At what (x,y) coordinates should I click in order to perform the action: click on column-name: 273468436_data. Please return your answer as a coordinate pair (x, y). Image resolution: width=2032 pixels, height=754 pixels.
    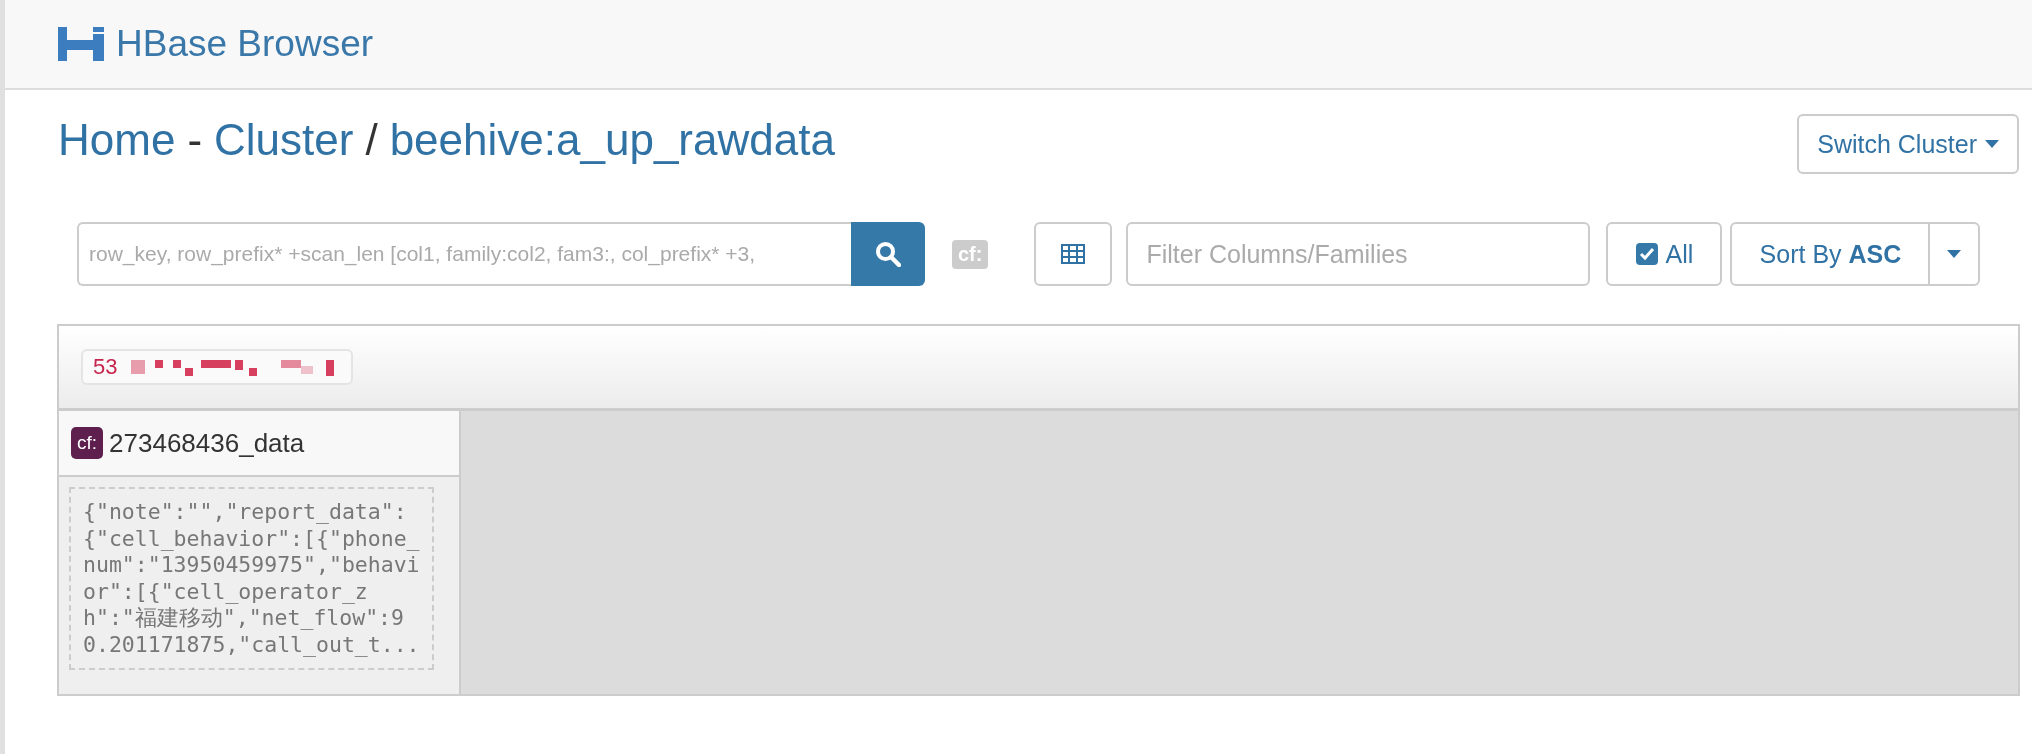
    Looking at the image, I should click on (207, 443).